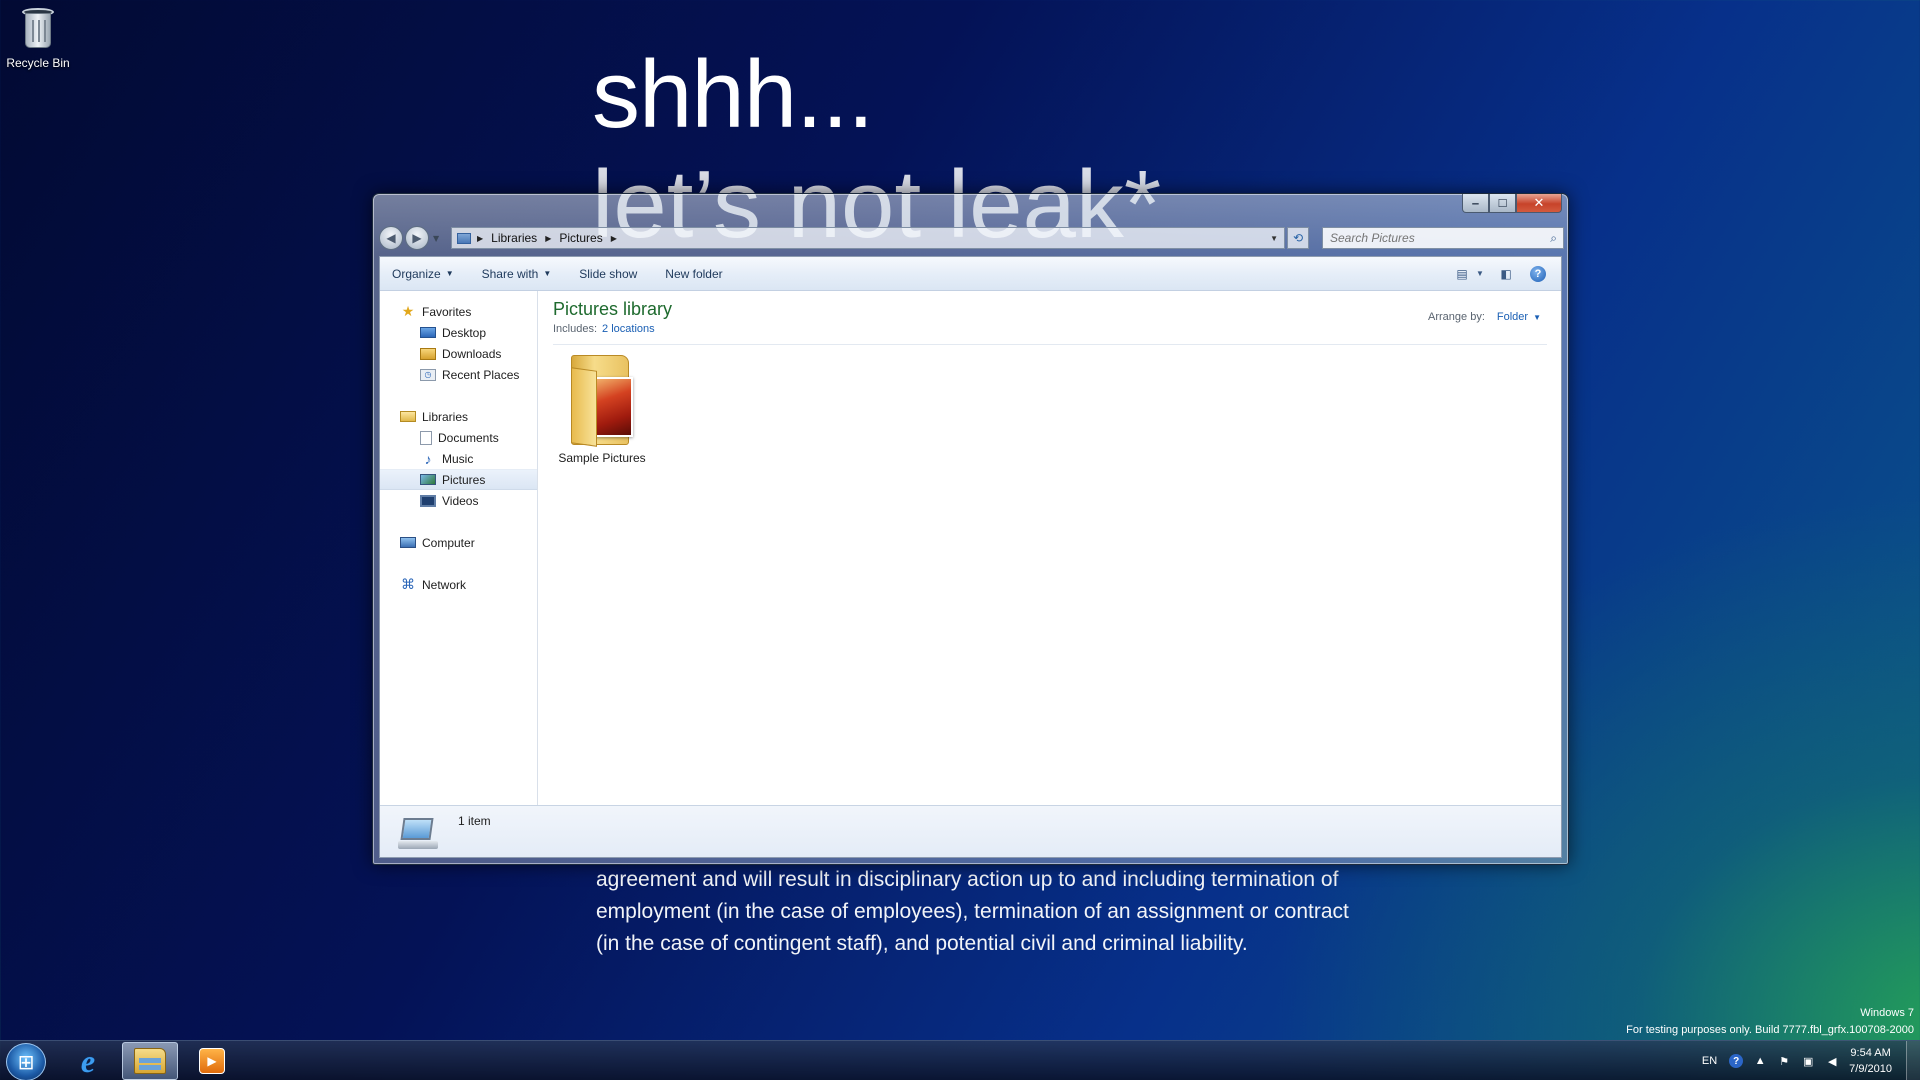 This screenshot has width=1920, height=1080. What do you see at coordinates (391, 238) in the screenshot?
I see `back-button: ◀` at bounding box center [391, 238].